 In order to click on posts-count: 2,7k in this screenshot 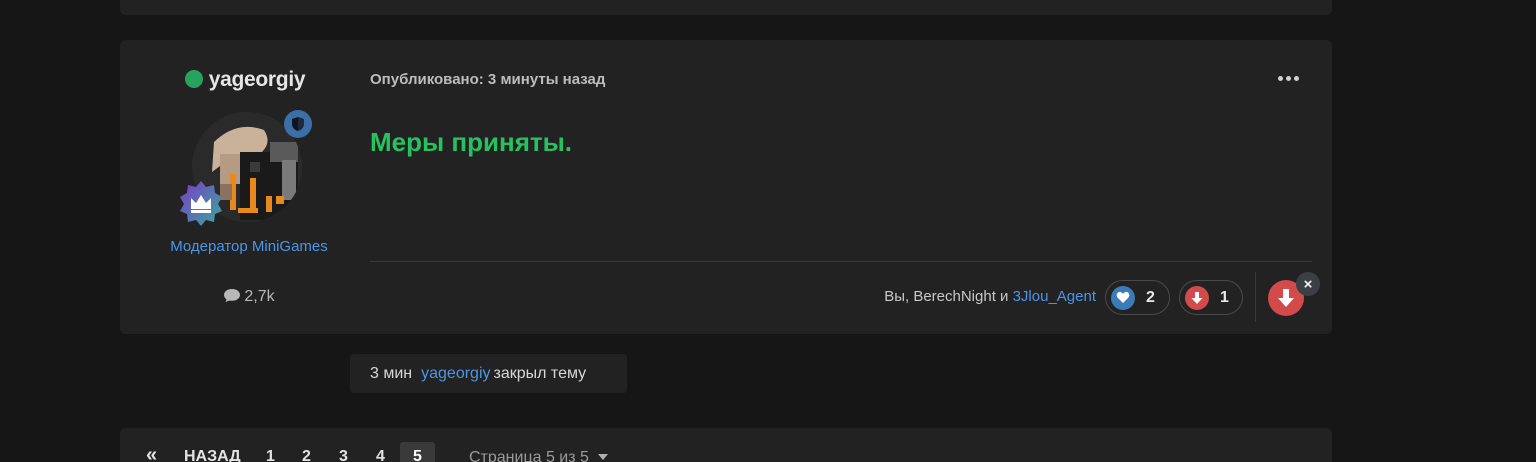, I will do `click(249, 297)`.